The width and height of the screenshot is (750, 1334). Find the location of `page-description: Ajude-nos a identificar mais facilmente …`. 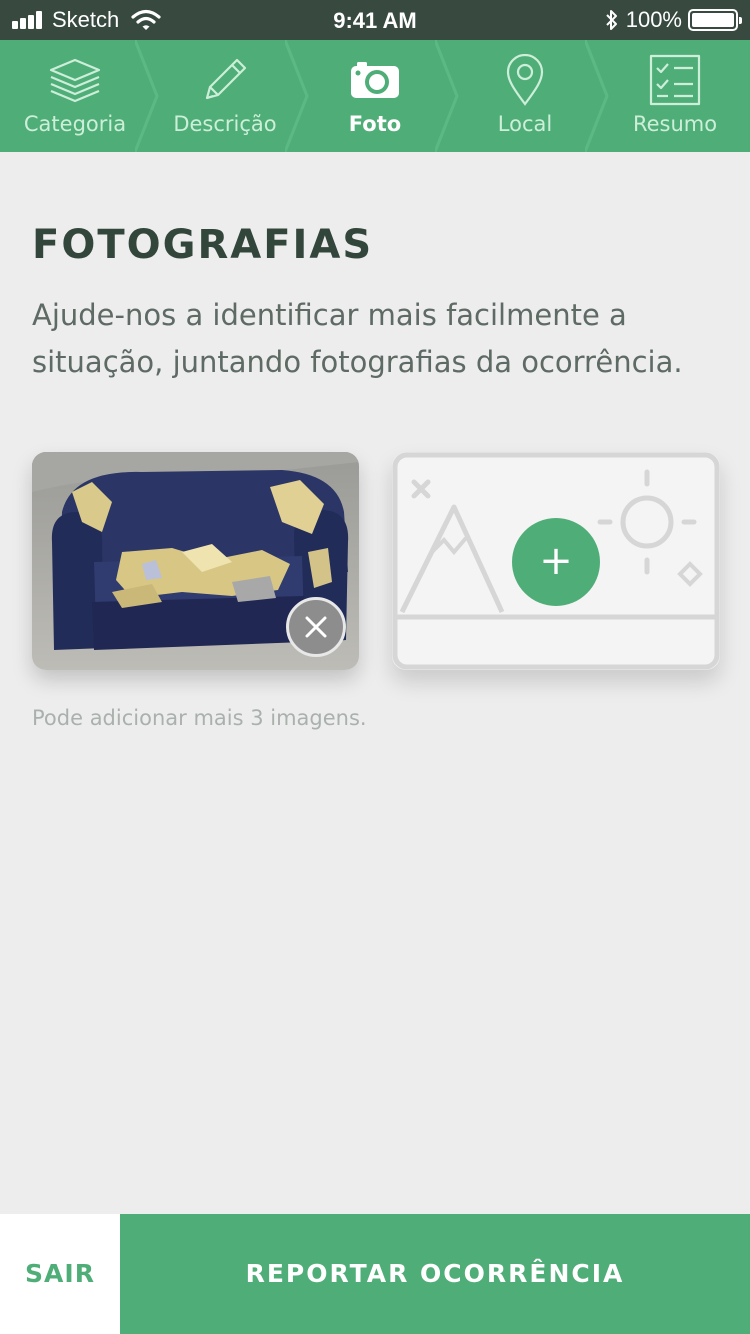

page-description: Ajude-nos a identificar mais facilmente … is located at coordinates (357, 338).